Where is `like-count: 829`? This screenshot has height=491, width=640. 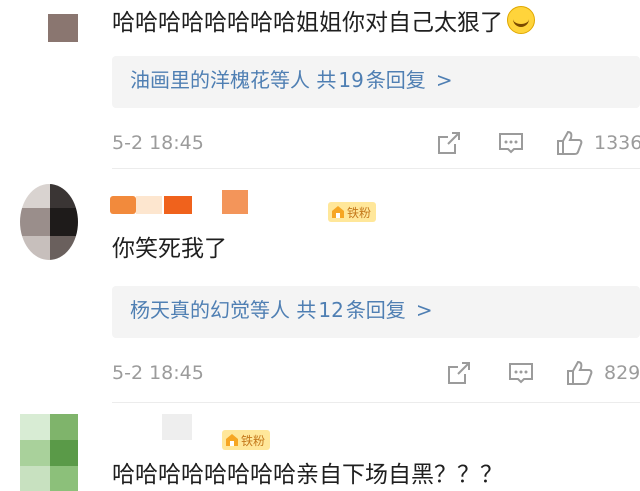 like-count: 829 is located at coordinates (622, 373).